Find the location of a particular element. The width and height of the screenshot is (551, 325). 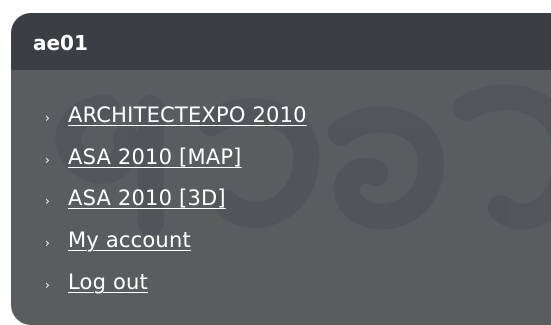

link-asa-2010-3d: ASA 2010 [3D] is located at coordinates (147, 198).